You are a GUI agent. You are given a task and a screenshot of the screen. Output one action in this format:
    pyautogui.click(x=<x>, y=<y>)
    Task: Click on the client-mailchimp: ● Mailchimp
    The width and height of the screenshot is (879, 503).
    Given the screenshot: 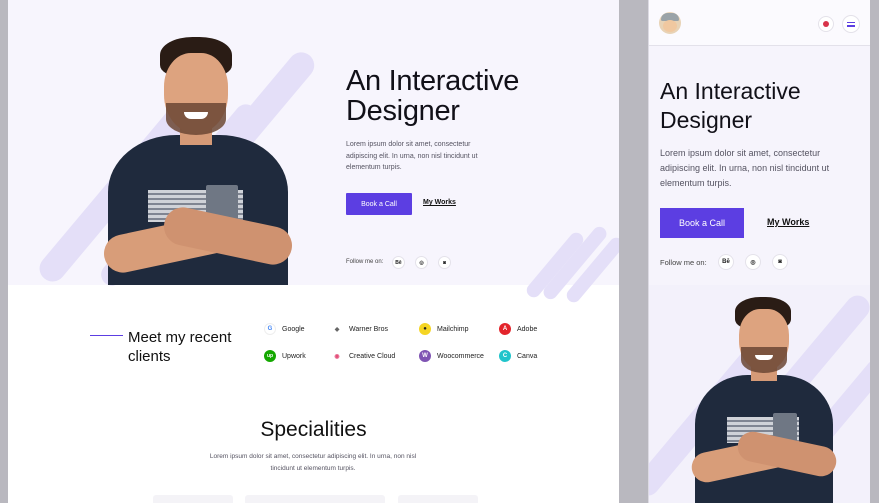 What is the action you would take?
    pyautogui.click(x=444, y=329)
    